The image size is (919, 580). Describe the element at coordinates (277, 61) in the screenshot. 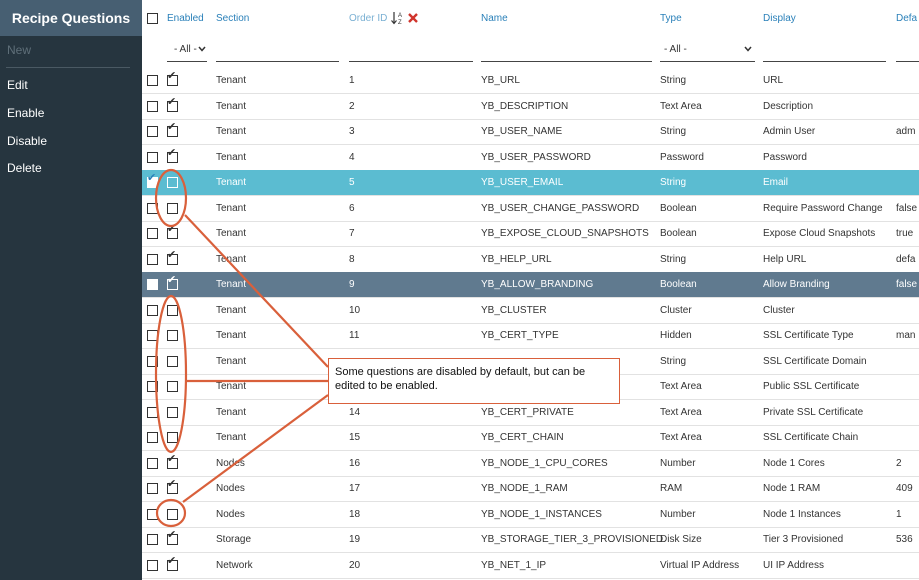

I see `section-filter-input` at that location.